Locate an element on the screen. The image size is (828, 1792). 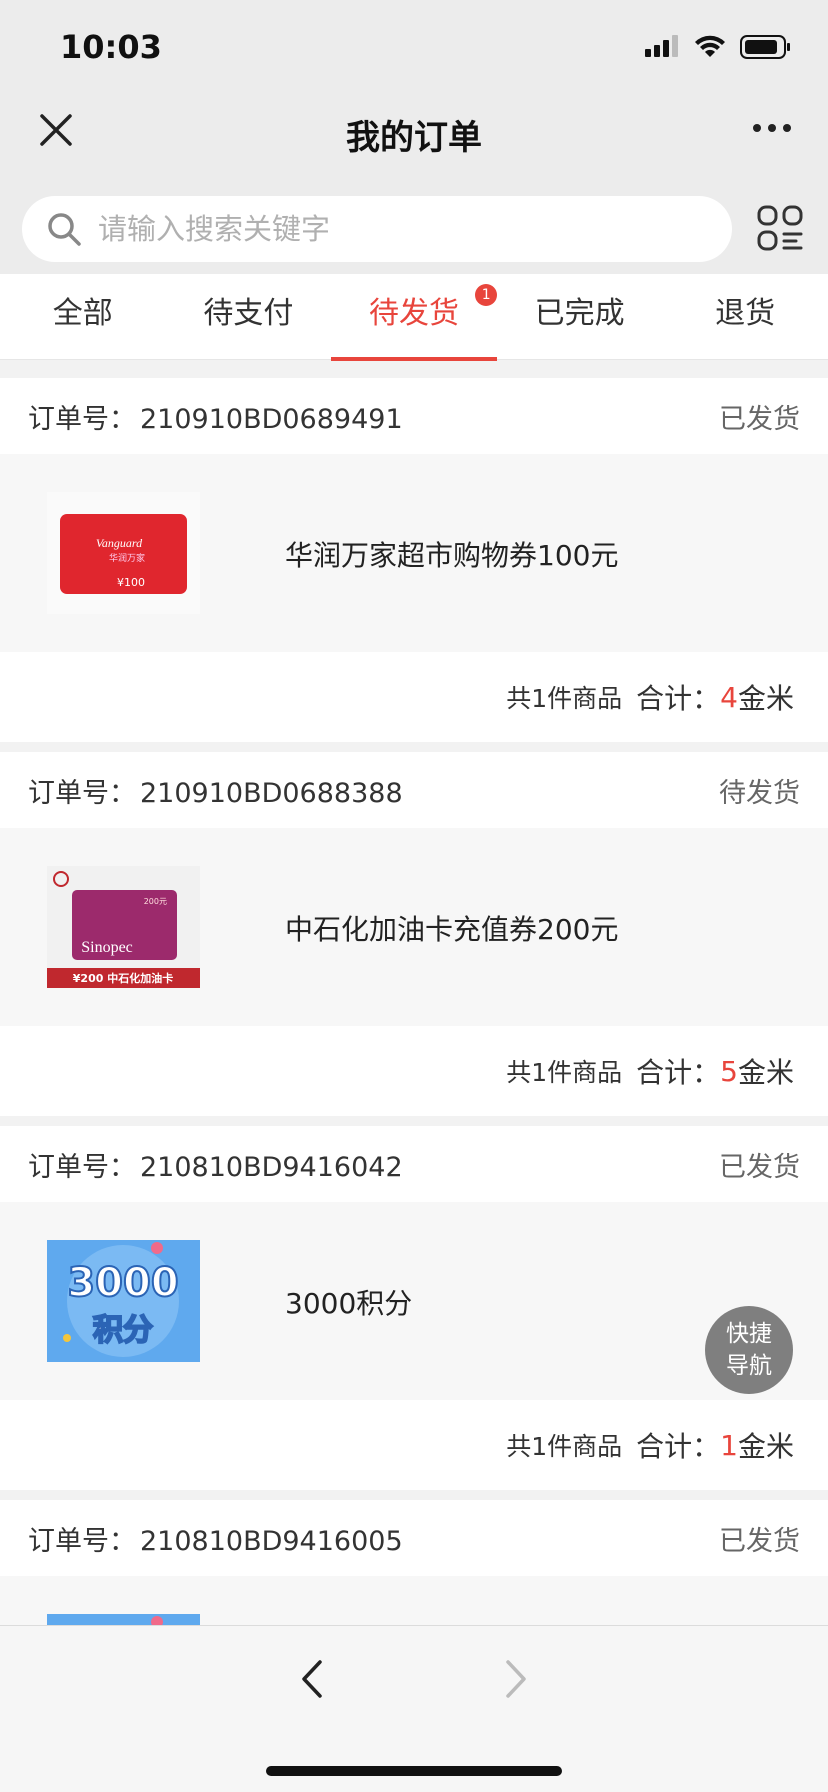
status-bar: 10:03 is located at coordinates (414, 48).